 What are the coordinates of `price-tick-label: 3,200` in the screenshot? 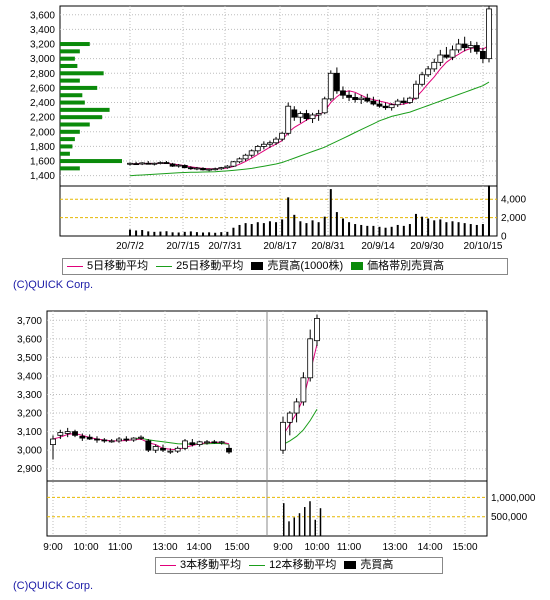 It's located at (29, 414).